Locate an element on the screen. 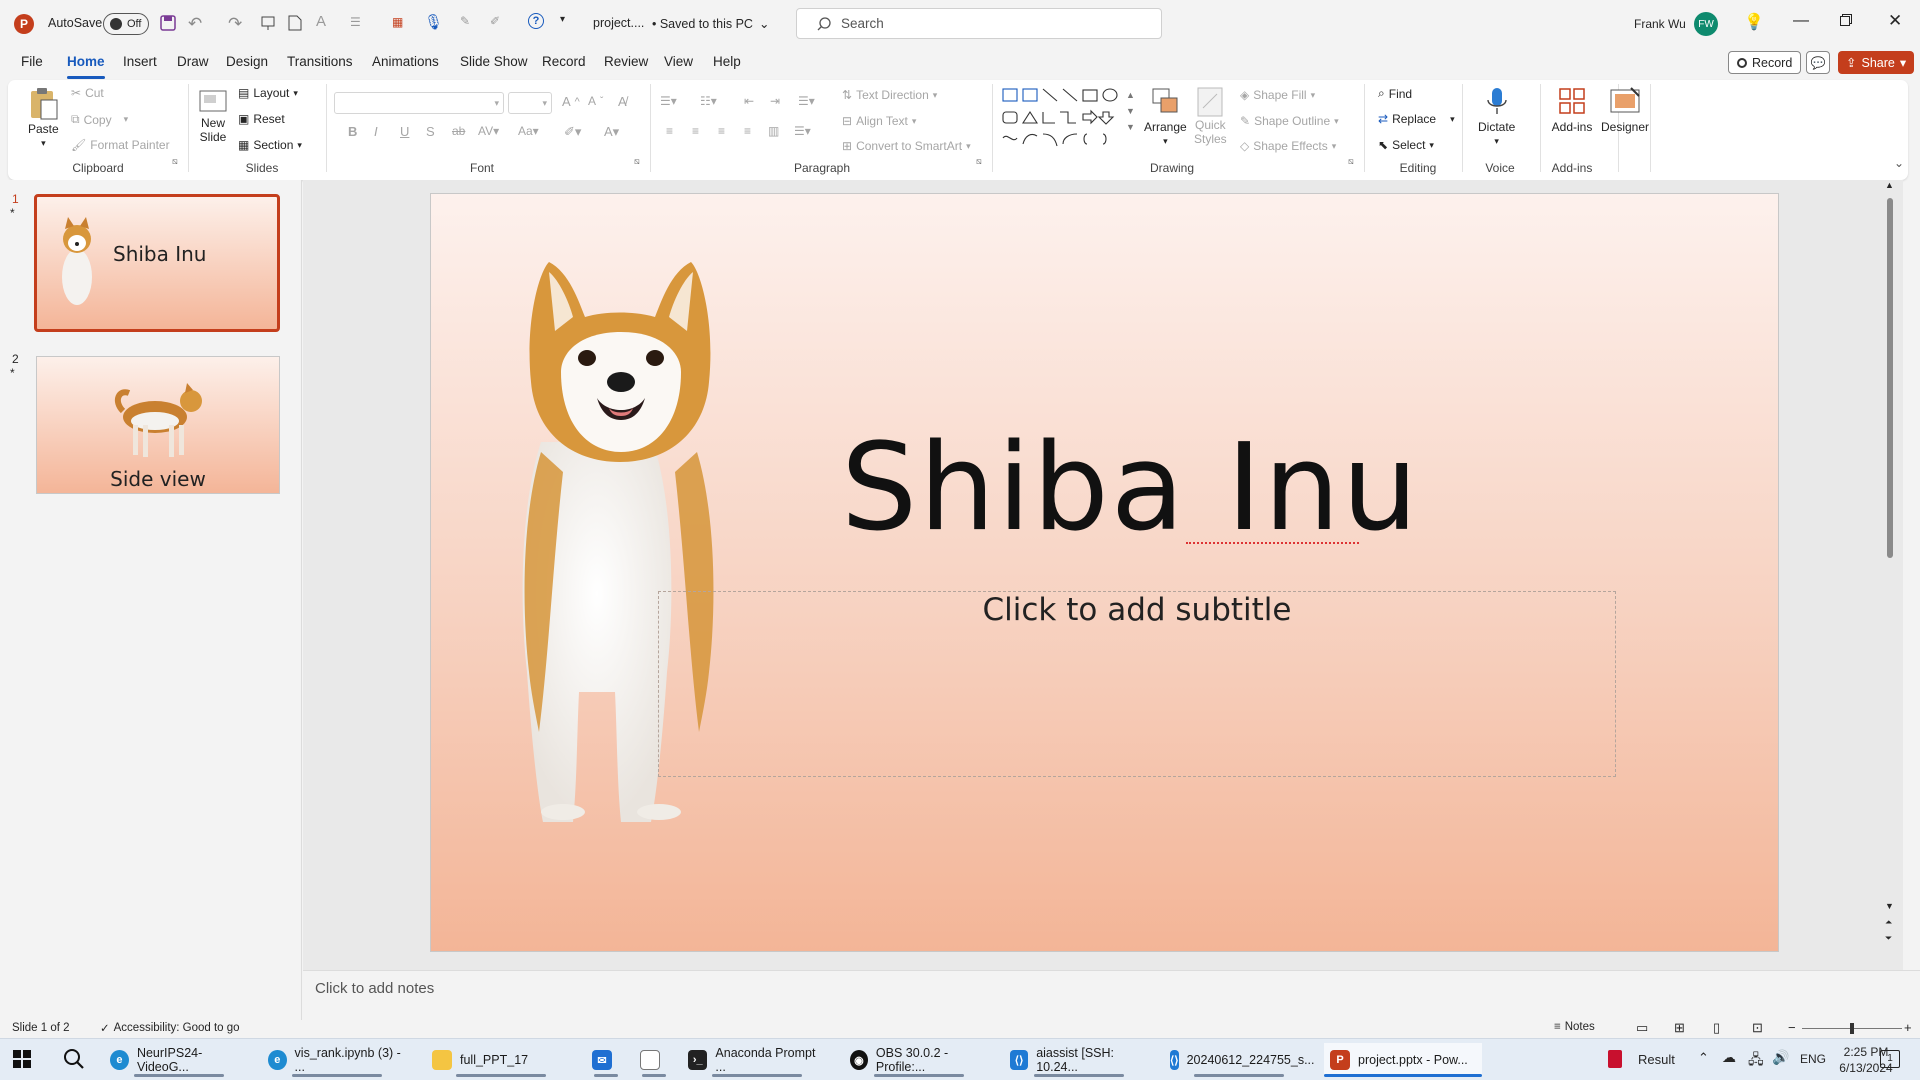 This screenshot has width=1920, height=1080. text-direction-button: ⇅ Text Direction ▾ is located at coordinates (889, 95).